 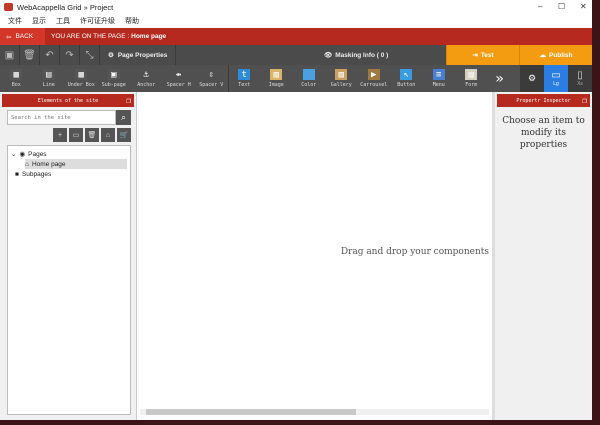 I want to click on component-label: Under Box, so click(x=81, y=85).